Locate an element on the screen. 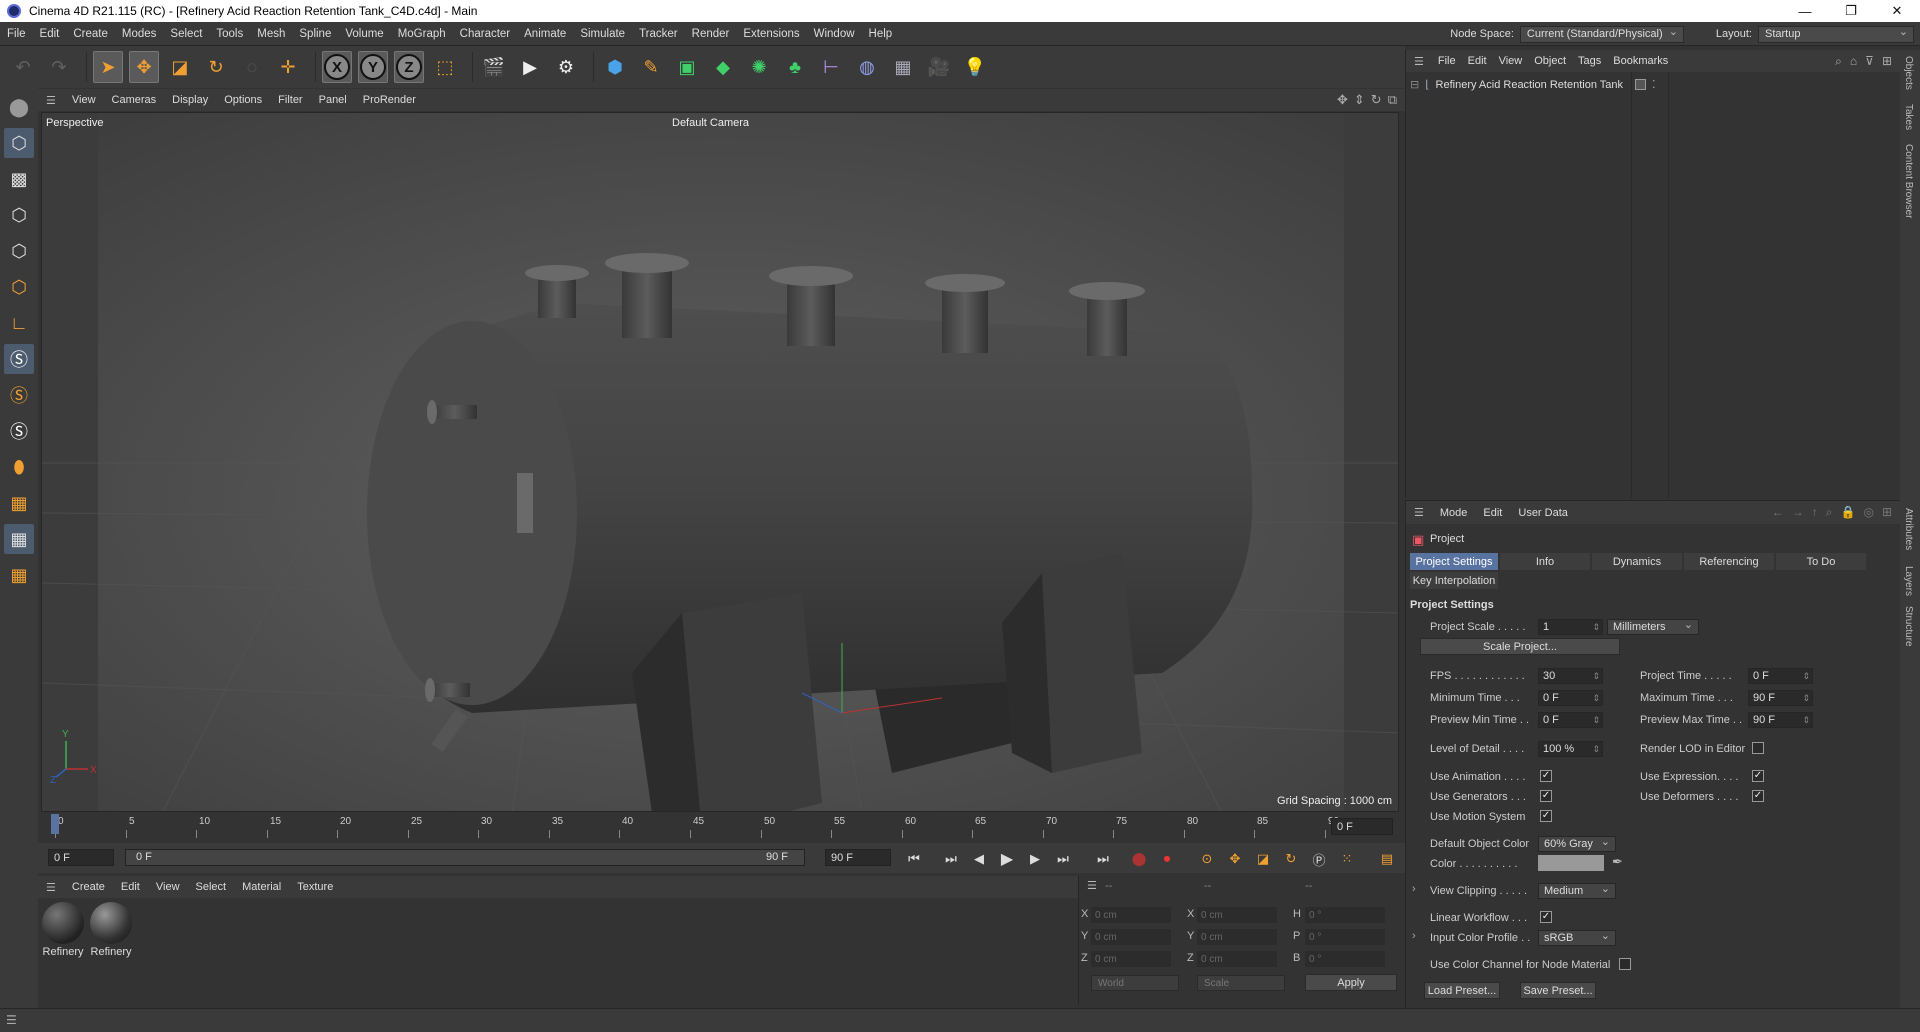  play-icon: ▶ is located at coordinates (1007, 859).